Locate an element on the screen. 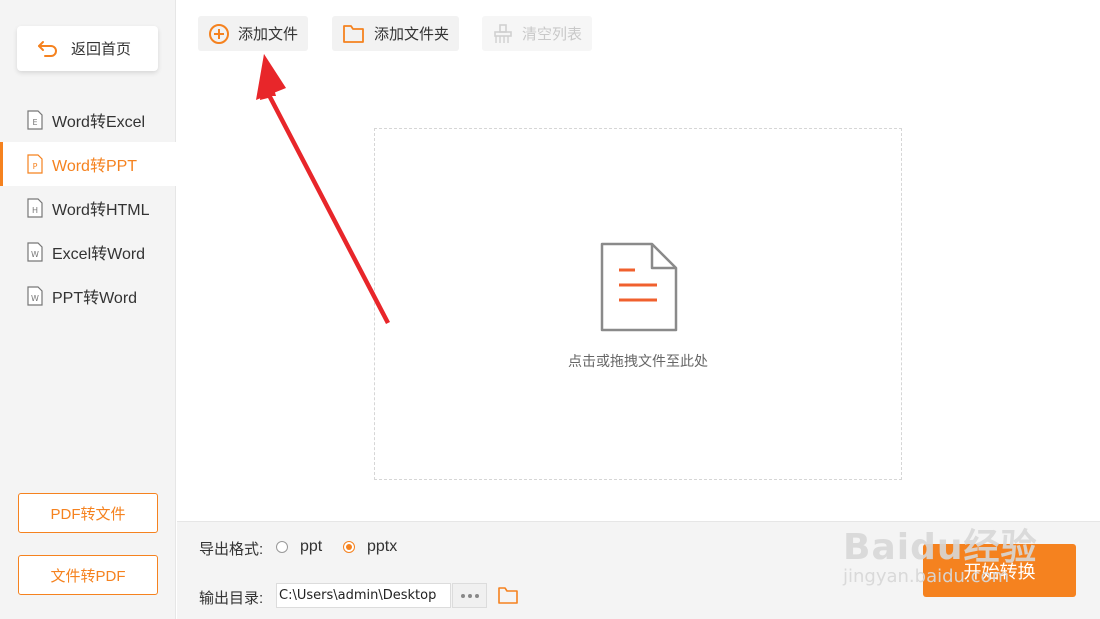  svg-text: H is located at coordinates (35, 210).